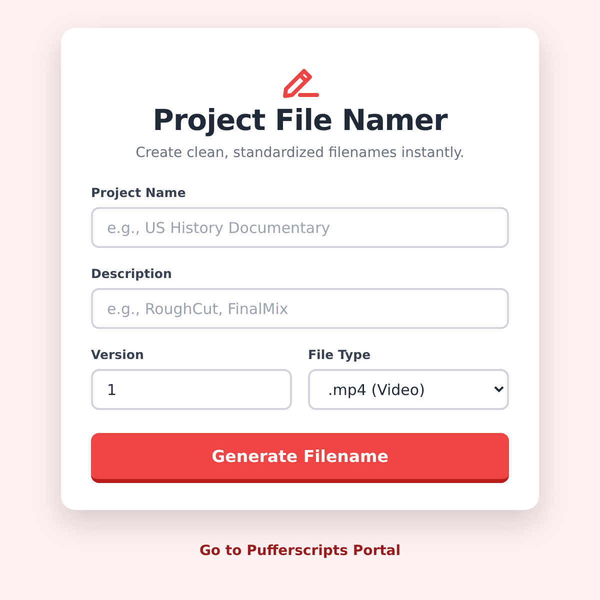 This screenshot has width=600, height=600. What do you see at coordinates (132, 273) in the screenshot?
I see `field-label: Description` at bounding box center [132, 273].